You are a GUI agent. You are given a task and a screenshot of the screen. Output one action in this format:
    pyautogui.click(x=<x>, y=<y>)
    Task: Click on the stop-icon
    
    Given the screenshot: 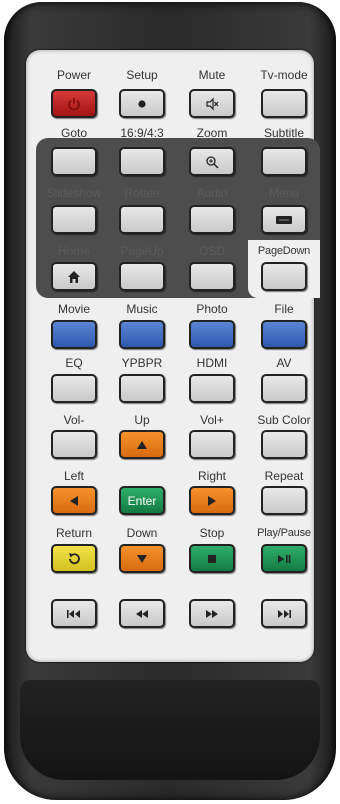 What is the action you would take?
    pyautogui.click(x=212, y=558)
    